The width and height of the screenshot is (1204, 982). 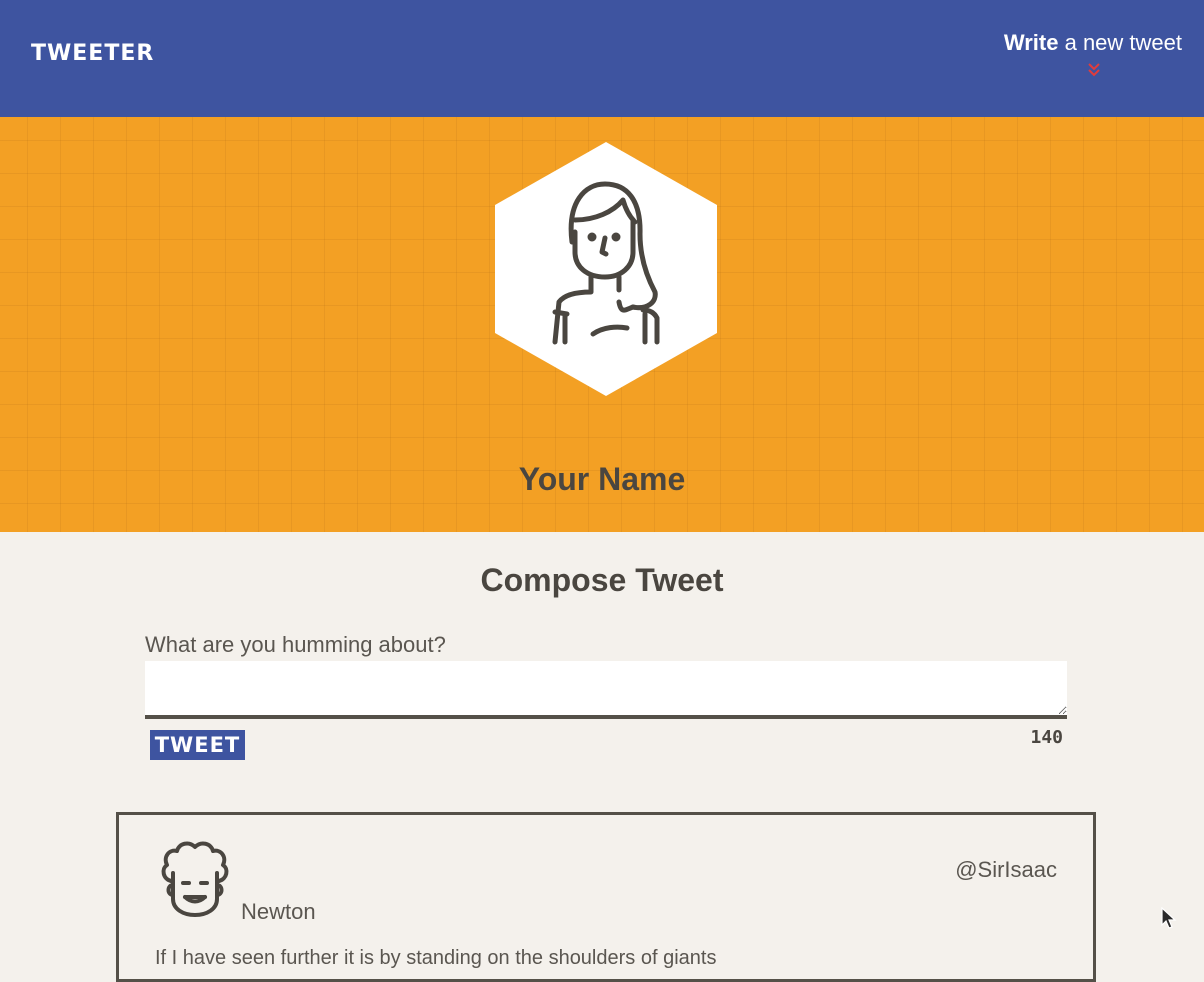 What do you see at coordinates (92, 53) in the screenshot?
I see `brand-logo: TWEETER` at bounding box center [92, 53].